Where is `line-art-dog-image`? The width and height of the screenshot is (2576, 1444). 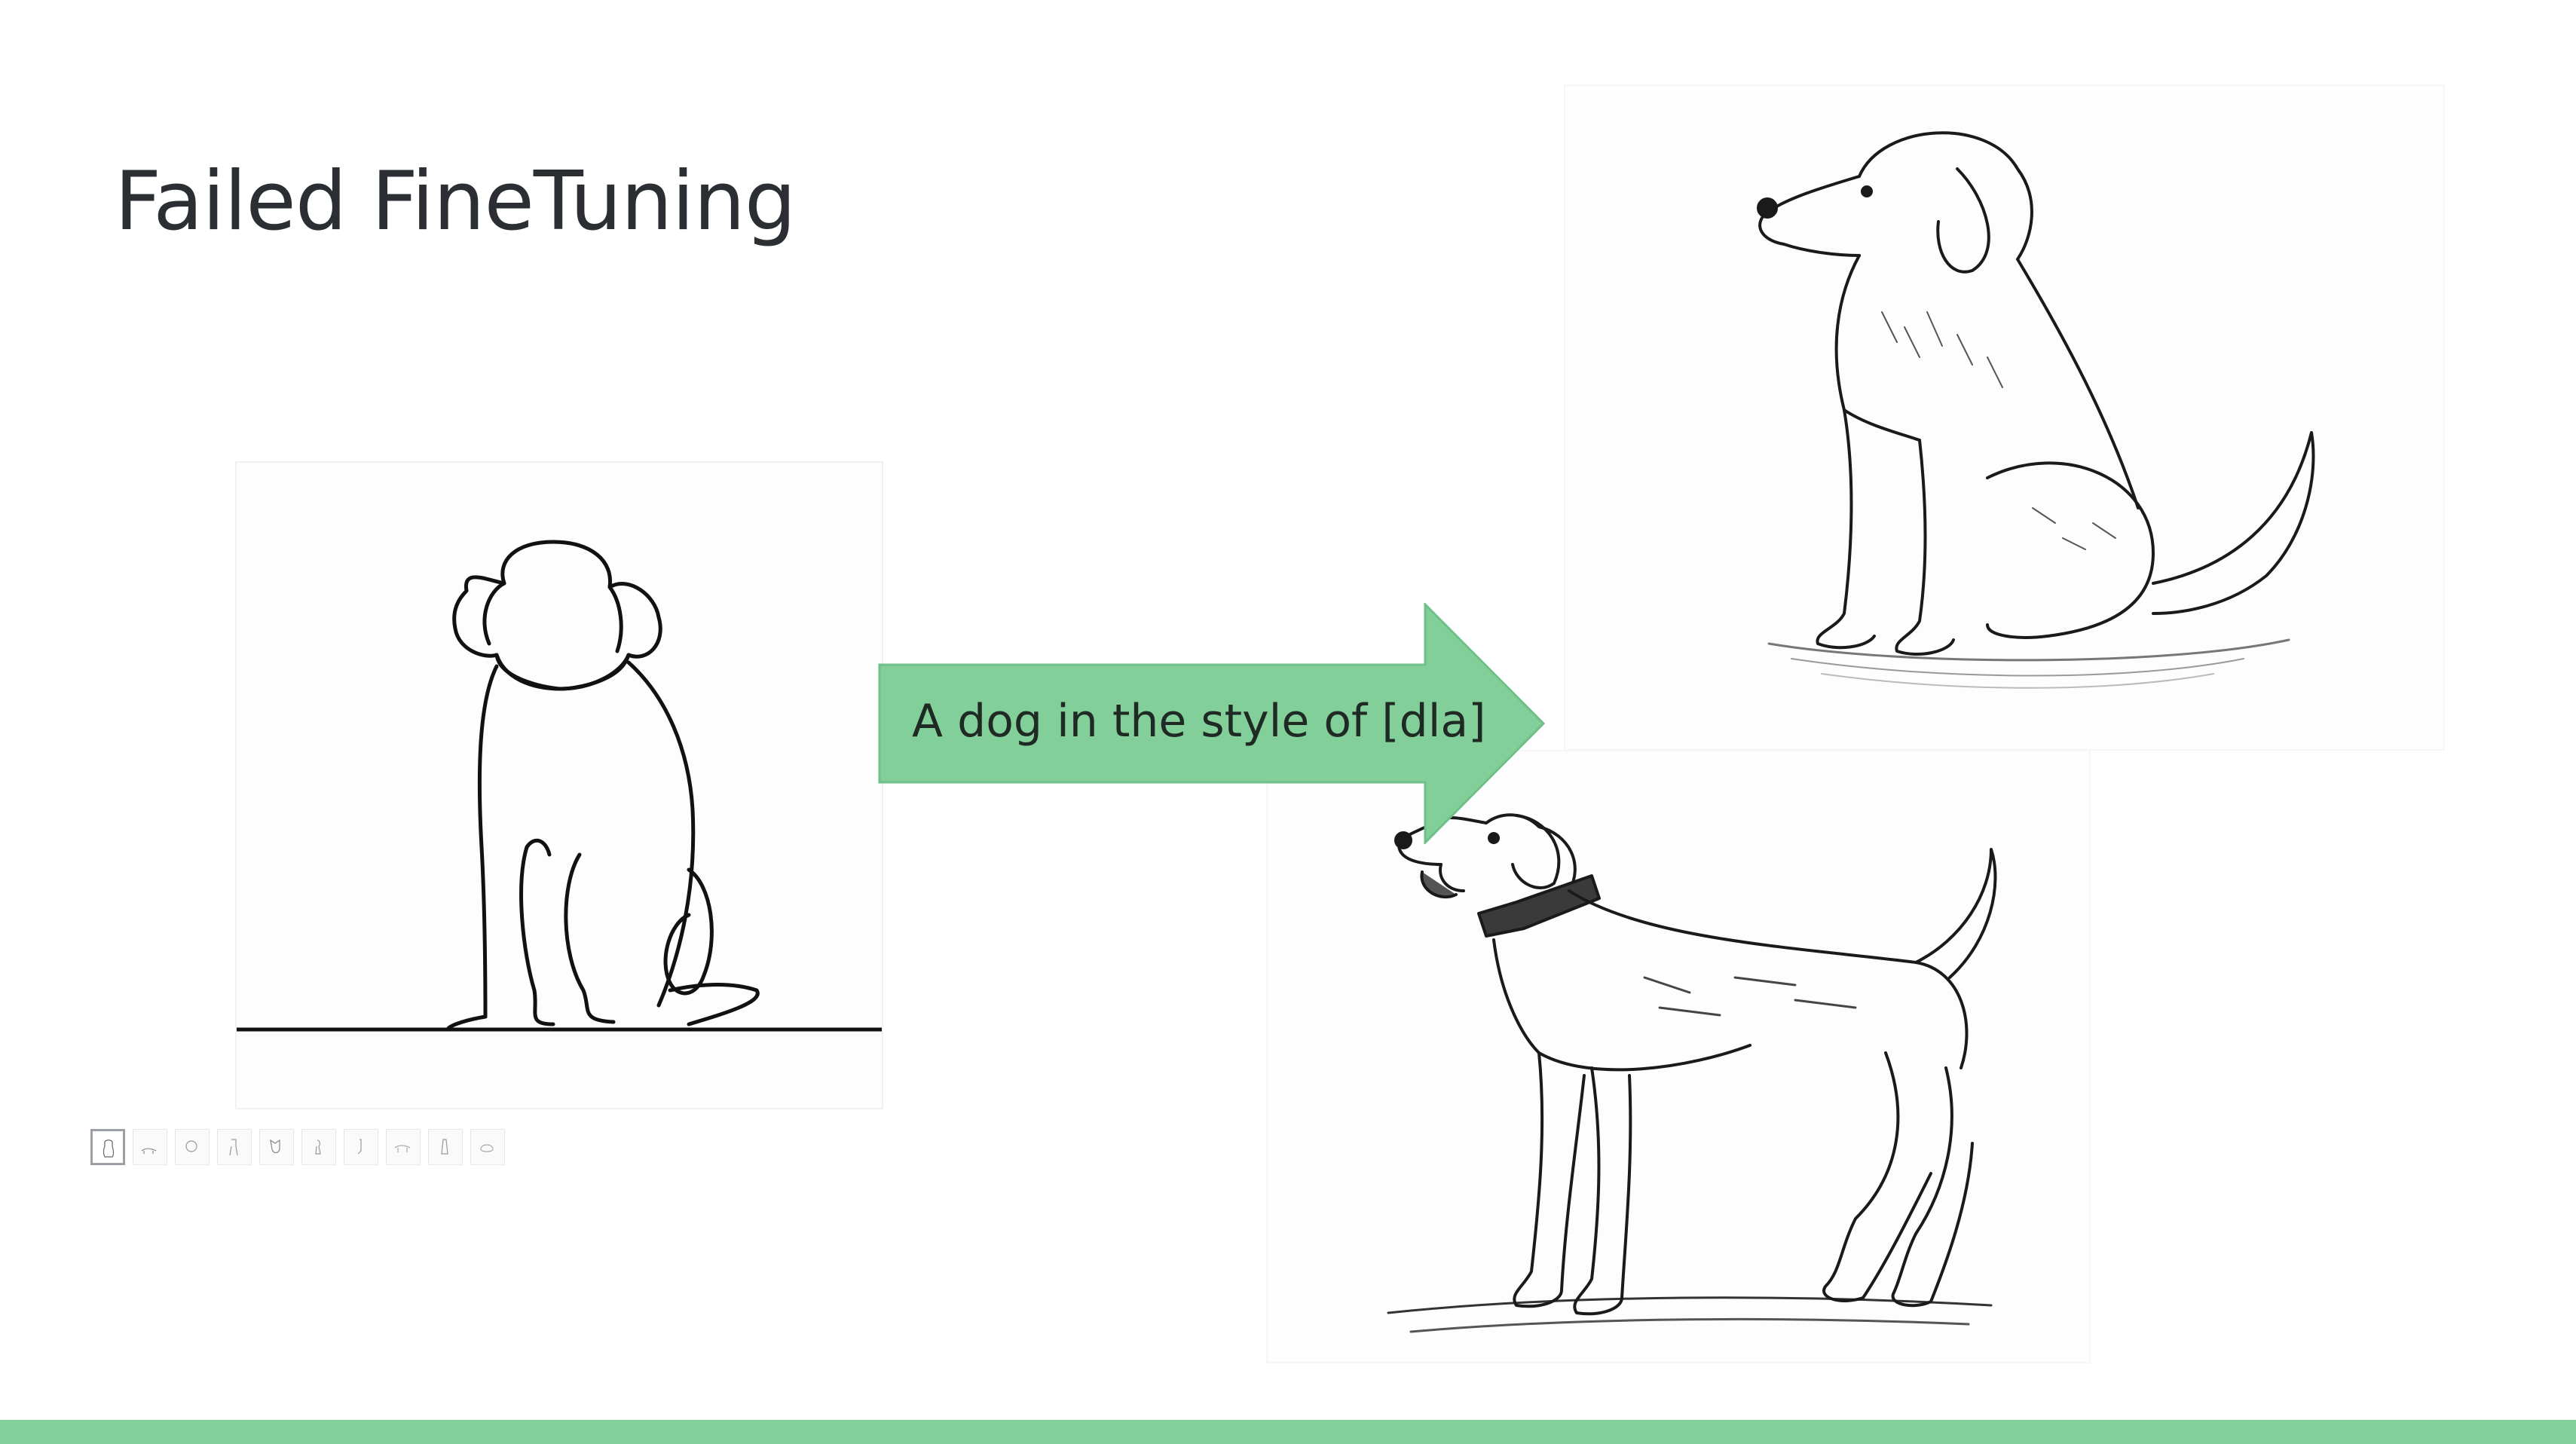 line-art-dog-image is located at coordinates (559, 785).